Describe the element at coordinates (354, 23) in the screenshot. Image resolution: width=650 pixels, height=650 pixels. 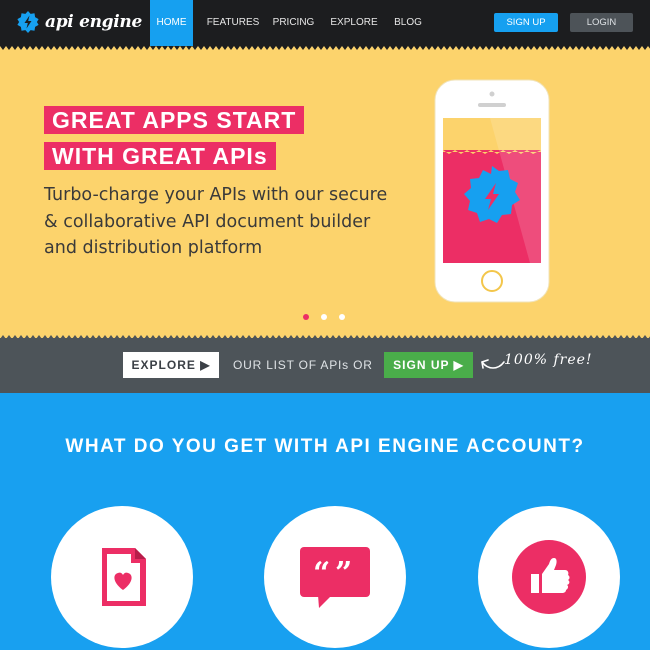
I see `nav-item-explore: EXPLORE` at that location.